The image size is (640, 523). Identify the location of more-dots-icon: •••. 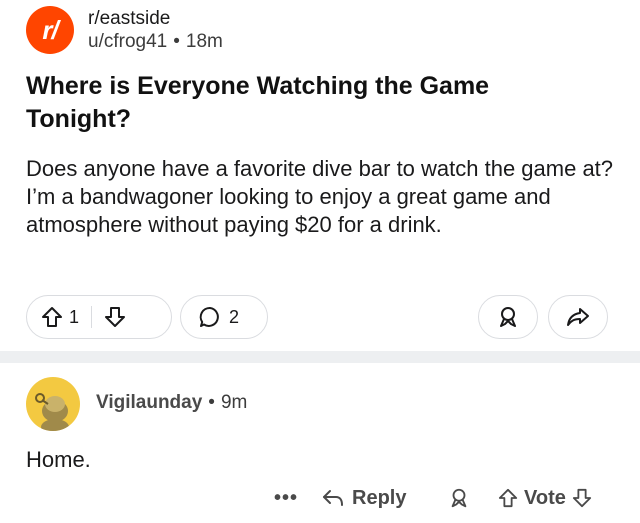
(286, 497).